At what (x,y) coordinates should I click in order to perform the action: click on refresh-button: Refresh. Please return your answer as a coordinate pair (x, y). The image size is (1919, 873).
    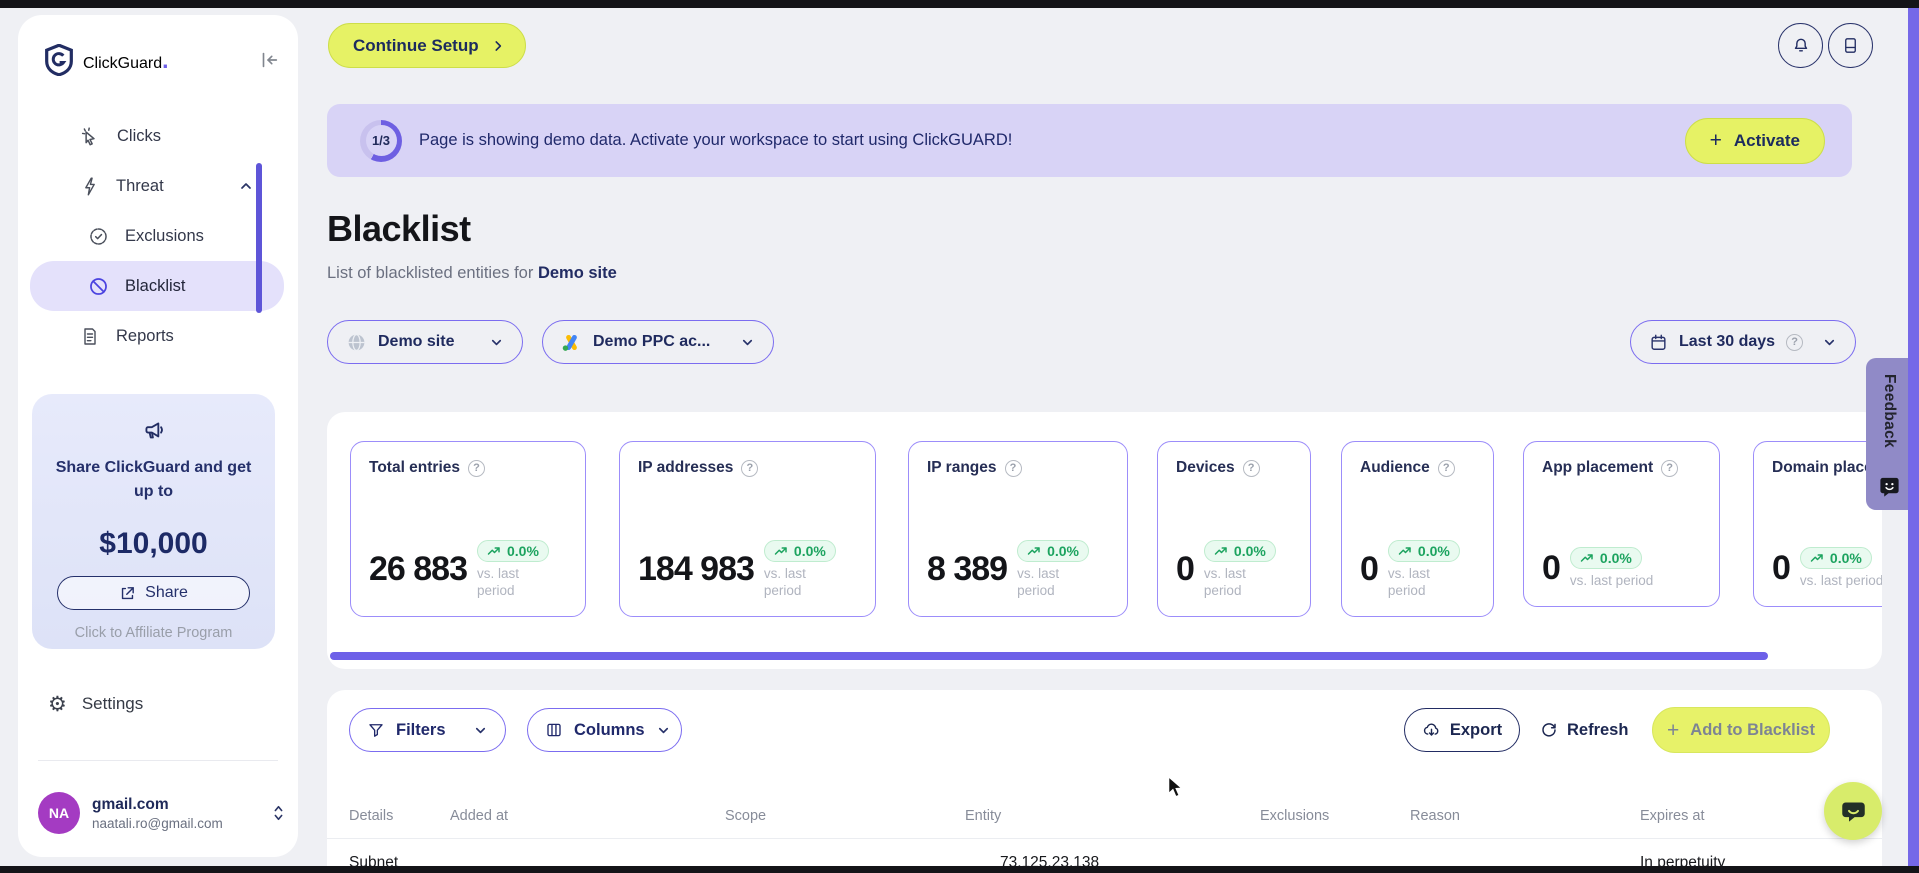
    Looking at the image, I should click on (1584, 730).